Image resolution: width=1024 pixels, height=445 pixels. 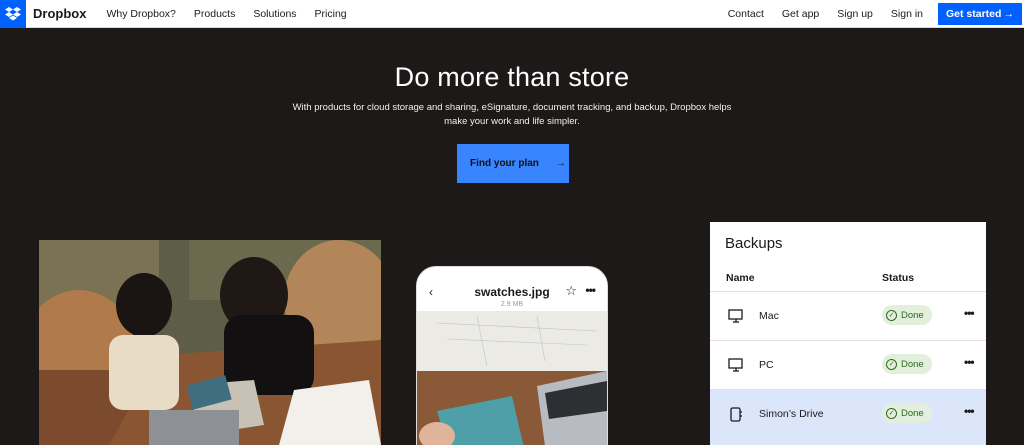 I want to click on nav-link-get-app: Get app, so click(x=800, y=14).